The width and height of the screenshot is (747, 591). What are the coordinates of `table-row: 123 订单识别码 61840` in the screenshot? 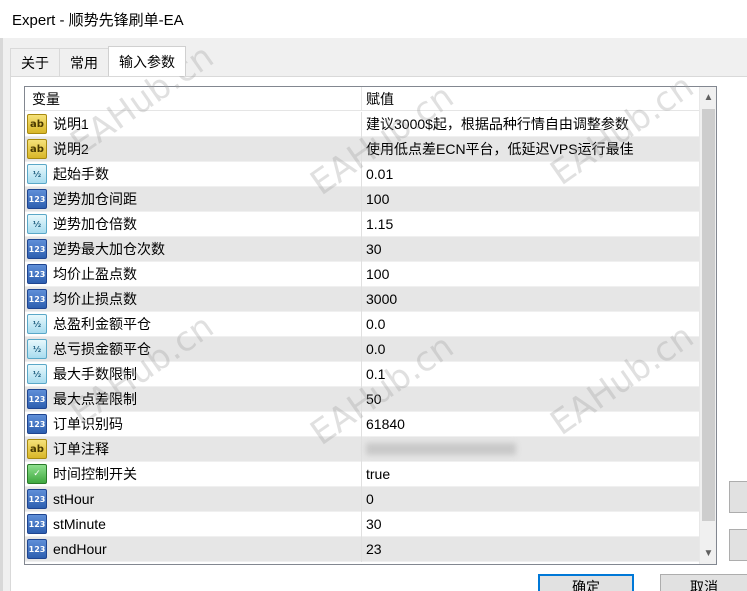 It's located at (362, 424).